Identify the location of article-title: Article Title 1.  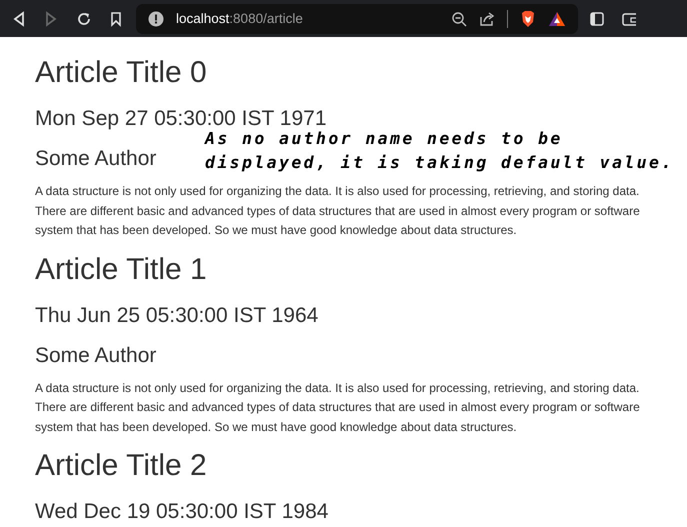
(121, 269).